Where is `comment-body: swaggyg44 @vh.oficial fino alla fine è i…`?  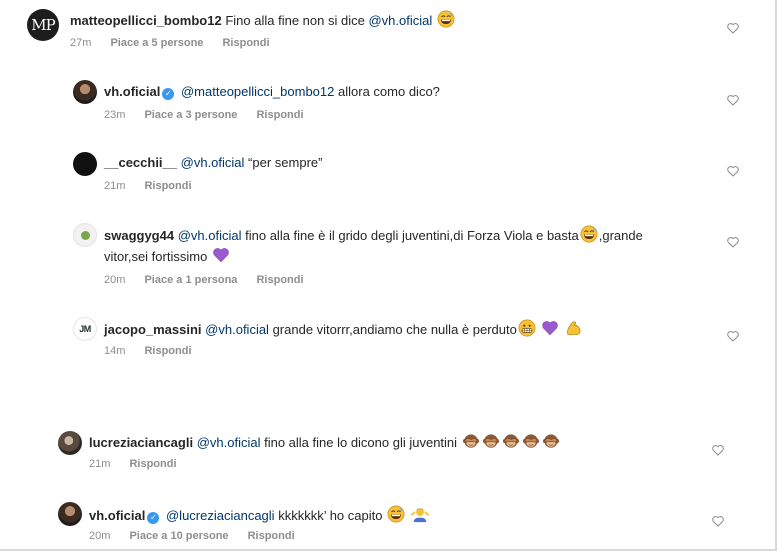 comment-body: swaggyg44 @vh.oficial fino alla fine è i… is located at coordinates (396, 246).